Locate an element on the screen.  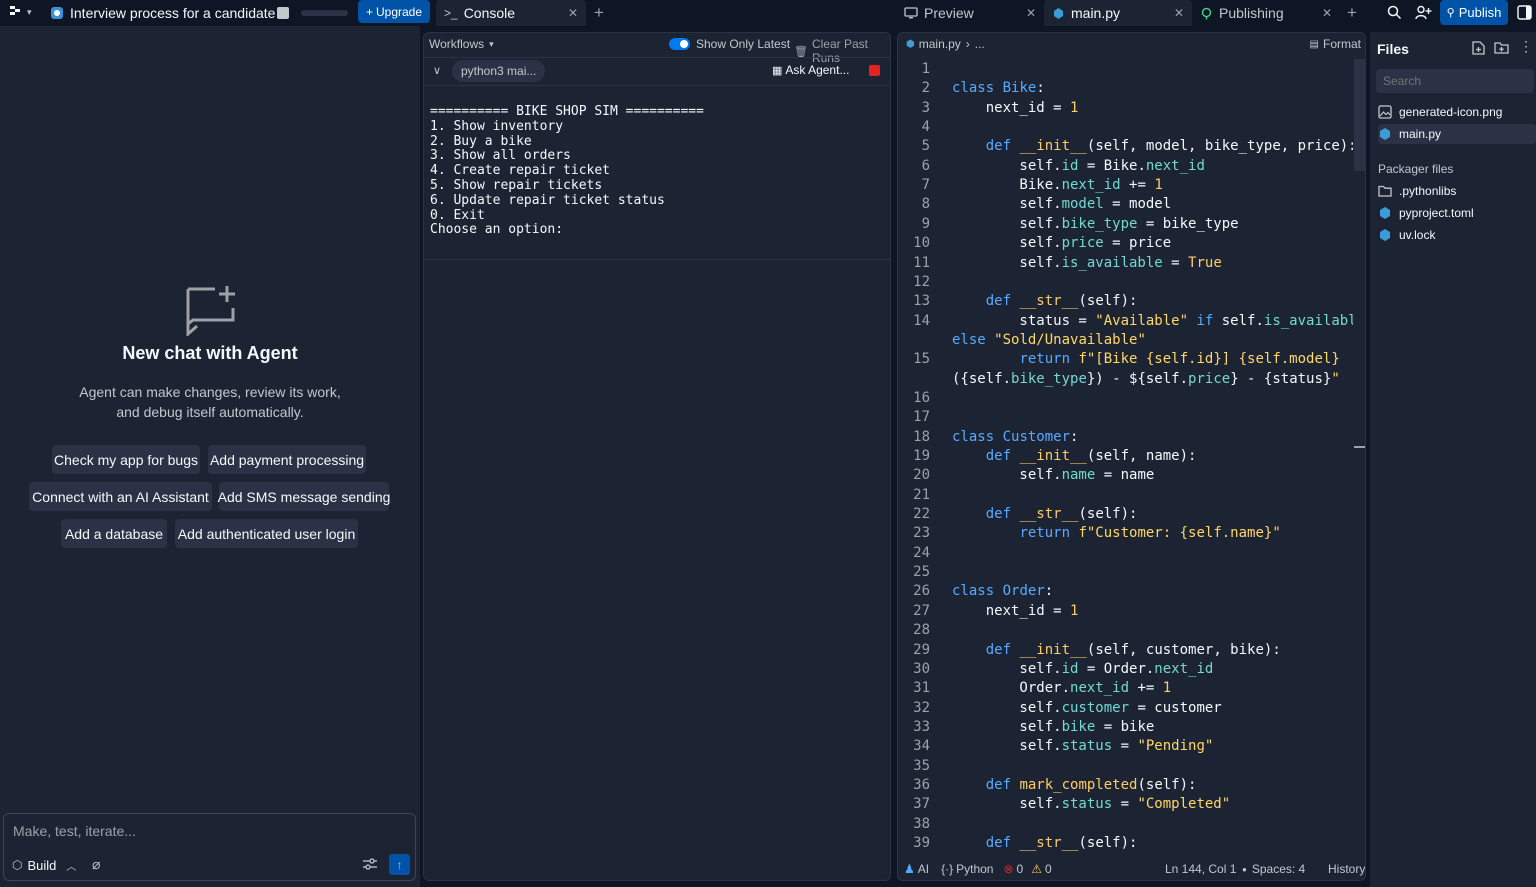
clear-past-runs-button: 🗑 Clear Past Runs is located at coordinates (842, 51).